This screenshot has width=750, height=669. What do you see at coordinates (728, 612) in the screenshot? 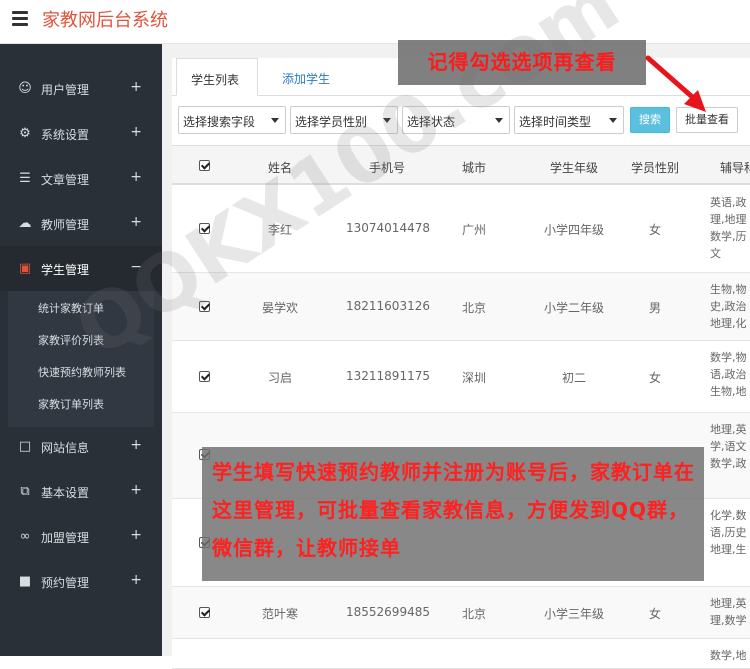
I see `cell-subjects: 地理,英 理,数学` at bounding box center [728, 612].